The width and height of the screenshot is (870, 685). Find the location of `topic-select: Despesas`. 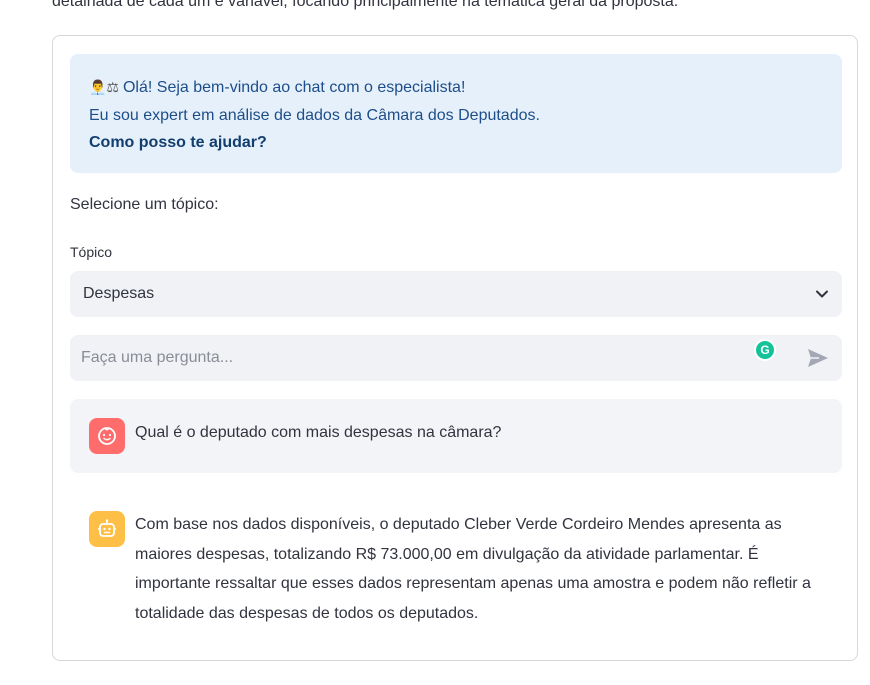

topic-select: Despesas is located at coordinates (456, 294).